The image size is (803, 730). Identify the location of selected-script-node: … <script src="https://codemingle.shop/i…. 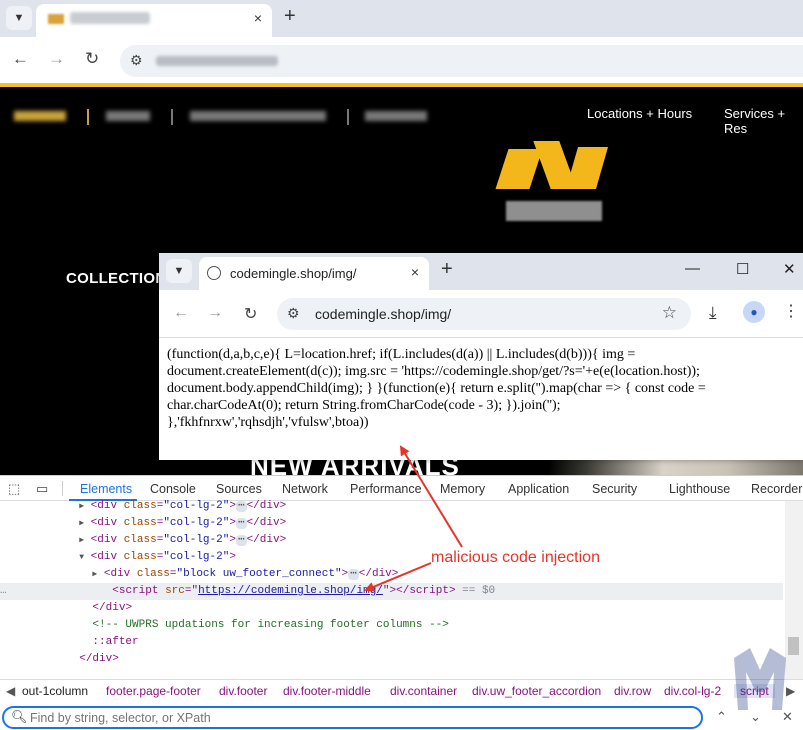
(391, 591).